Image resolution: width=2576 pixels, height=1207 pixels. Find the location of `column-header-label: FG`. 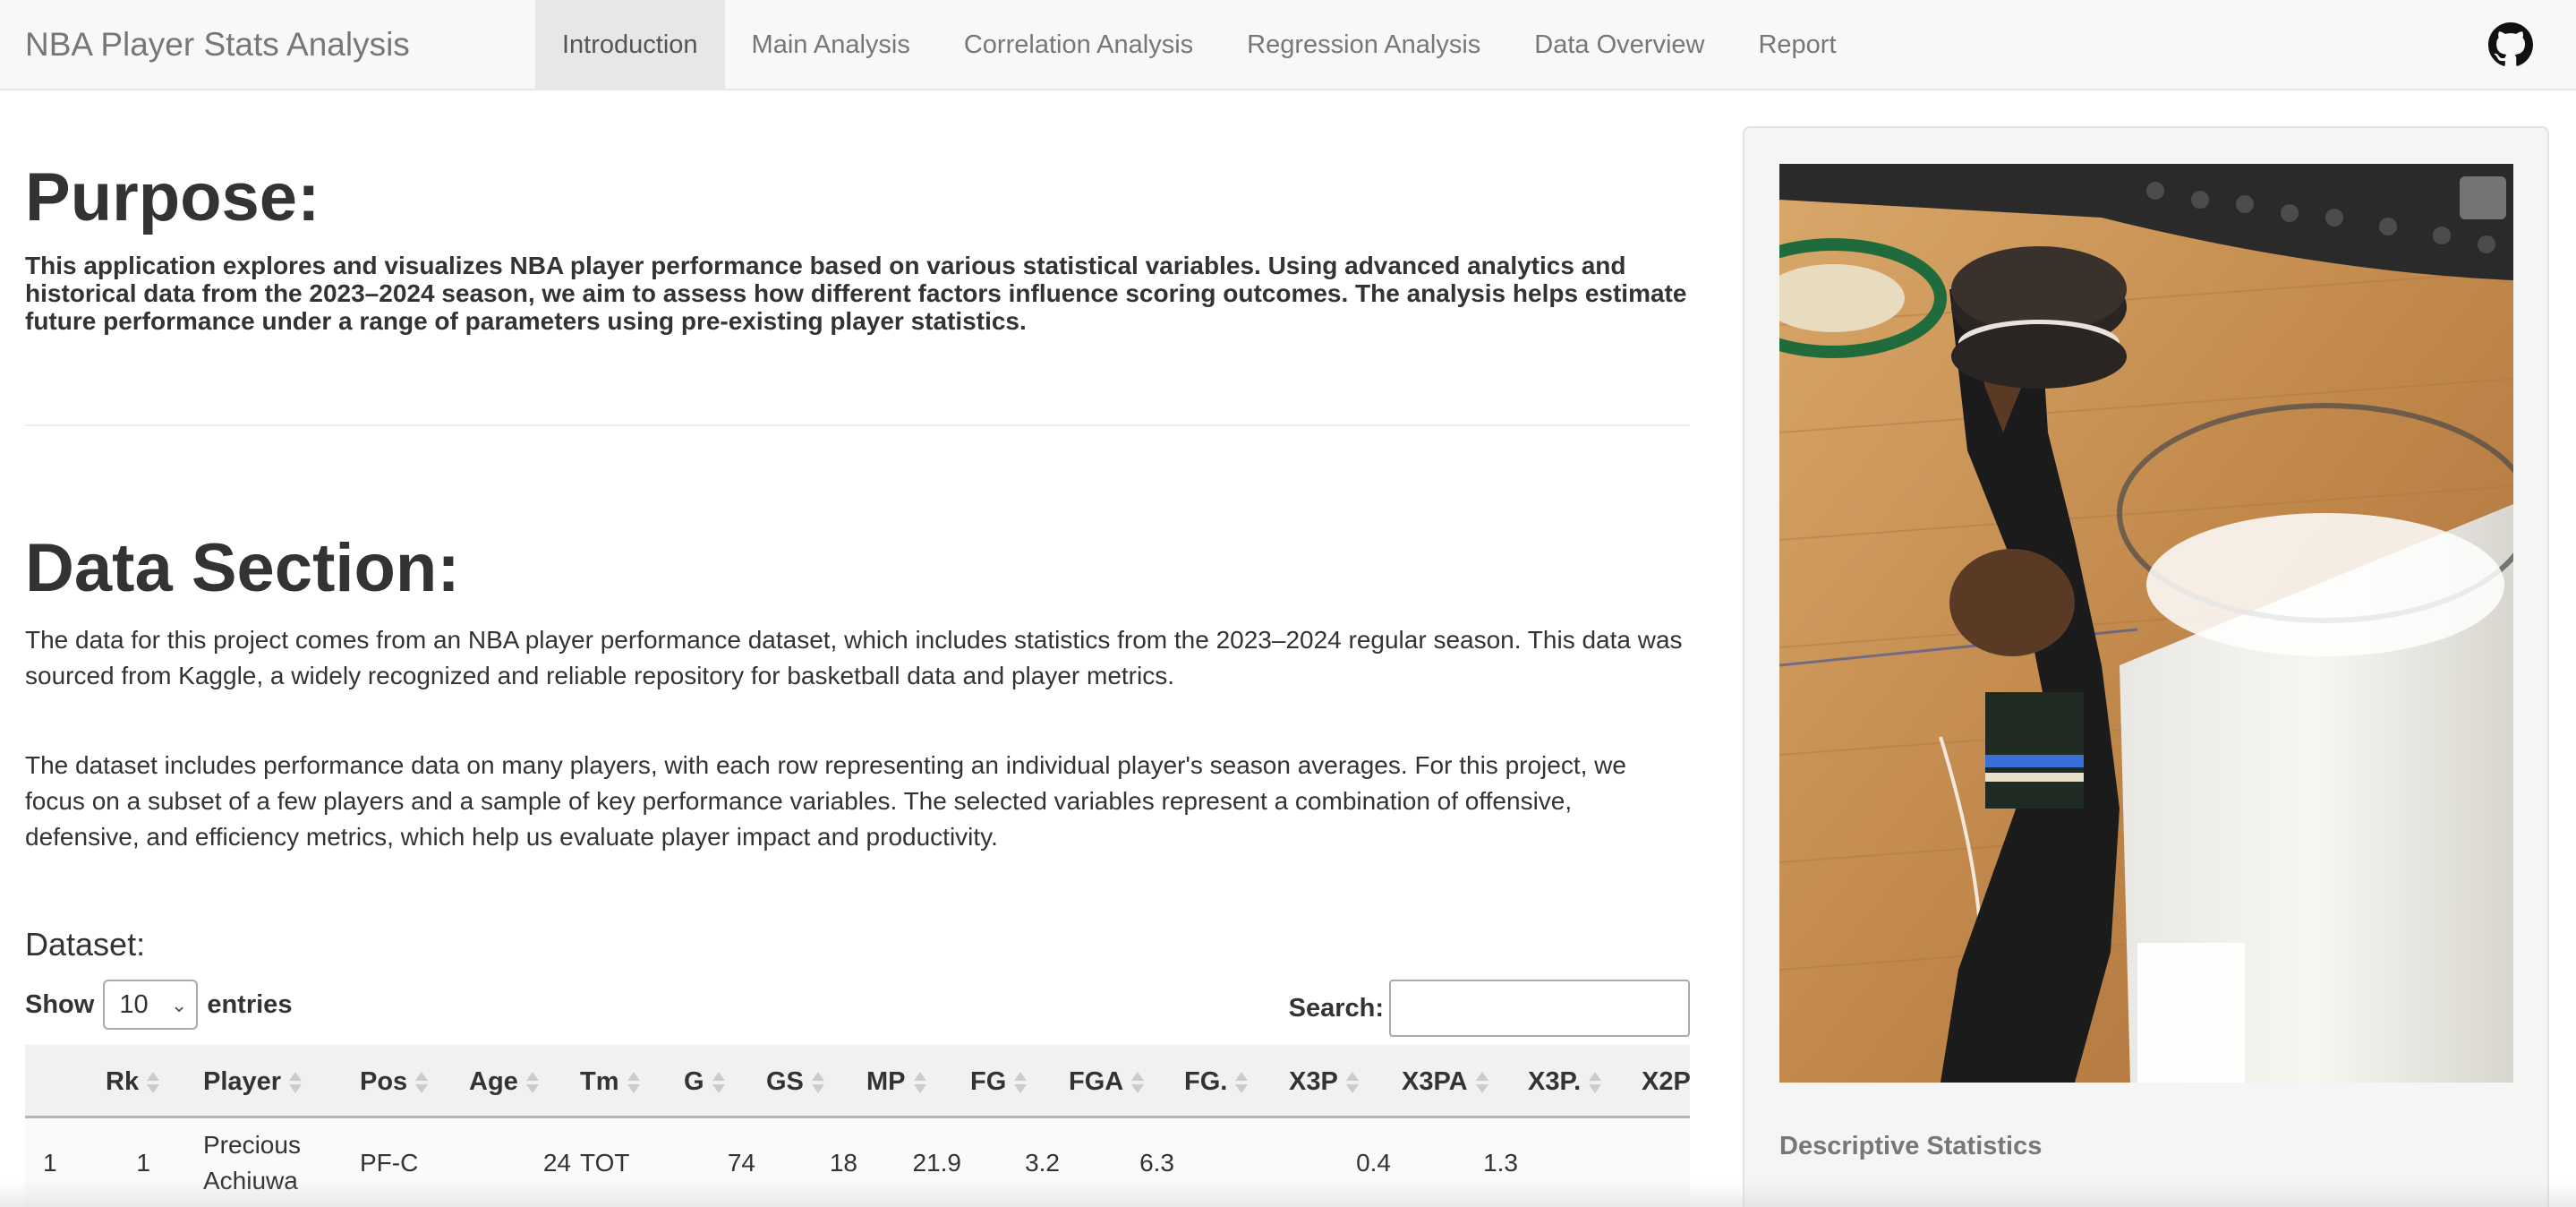

column-header-label: FG is located at coordinates (988, 1081).